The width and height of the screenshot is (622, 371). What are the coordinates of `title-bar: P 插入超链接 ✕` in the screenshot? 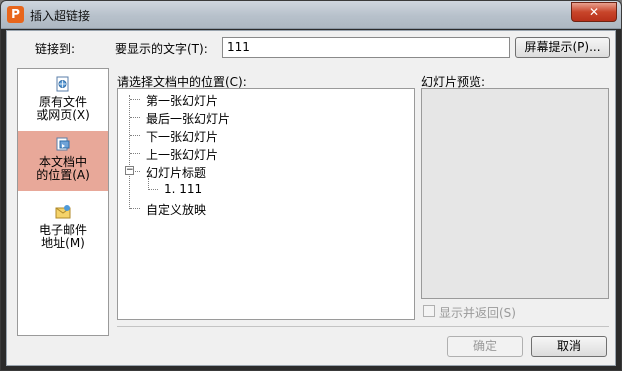 It's located at (311, 15).